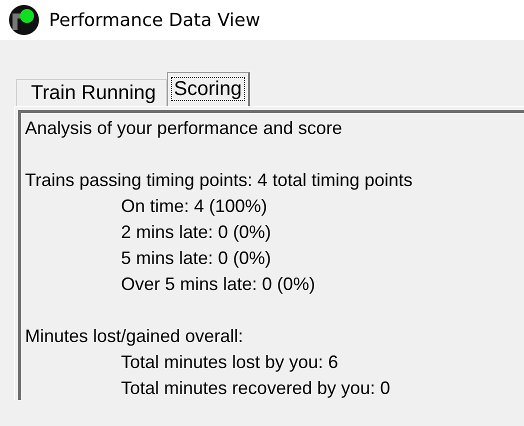  What do you see at coordinates (230, 362) in the screenshot?
I see `stat-line: Total minutes lost by you: 6` at bounding box center [230, 362].